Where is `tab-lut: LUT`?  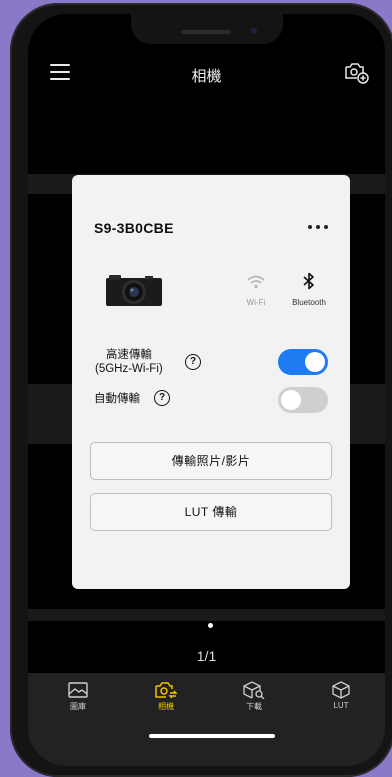
tab-lut: LUT is located at coordinates (341, 695).